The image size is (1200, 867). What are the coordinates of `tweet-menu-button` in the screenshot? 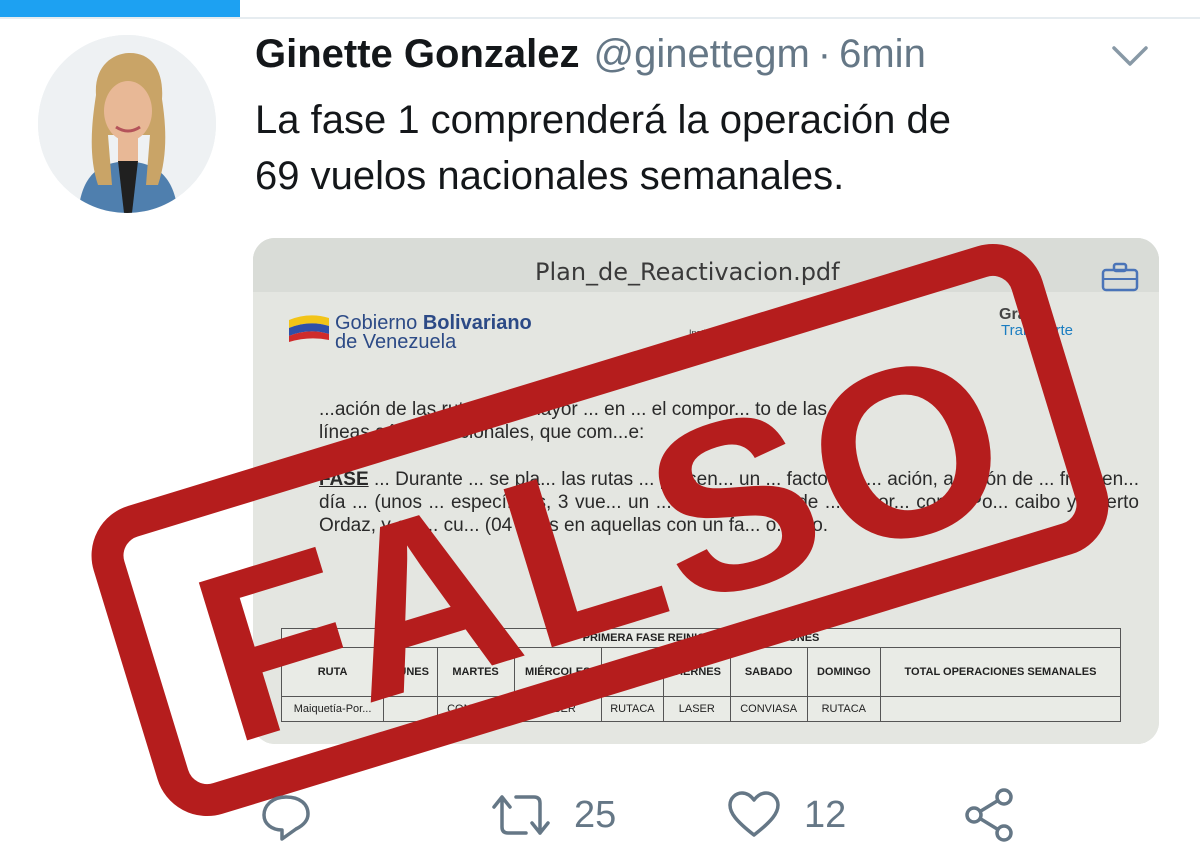 It's located at (1130, 56).